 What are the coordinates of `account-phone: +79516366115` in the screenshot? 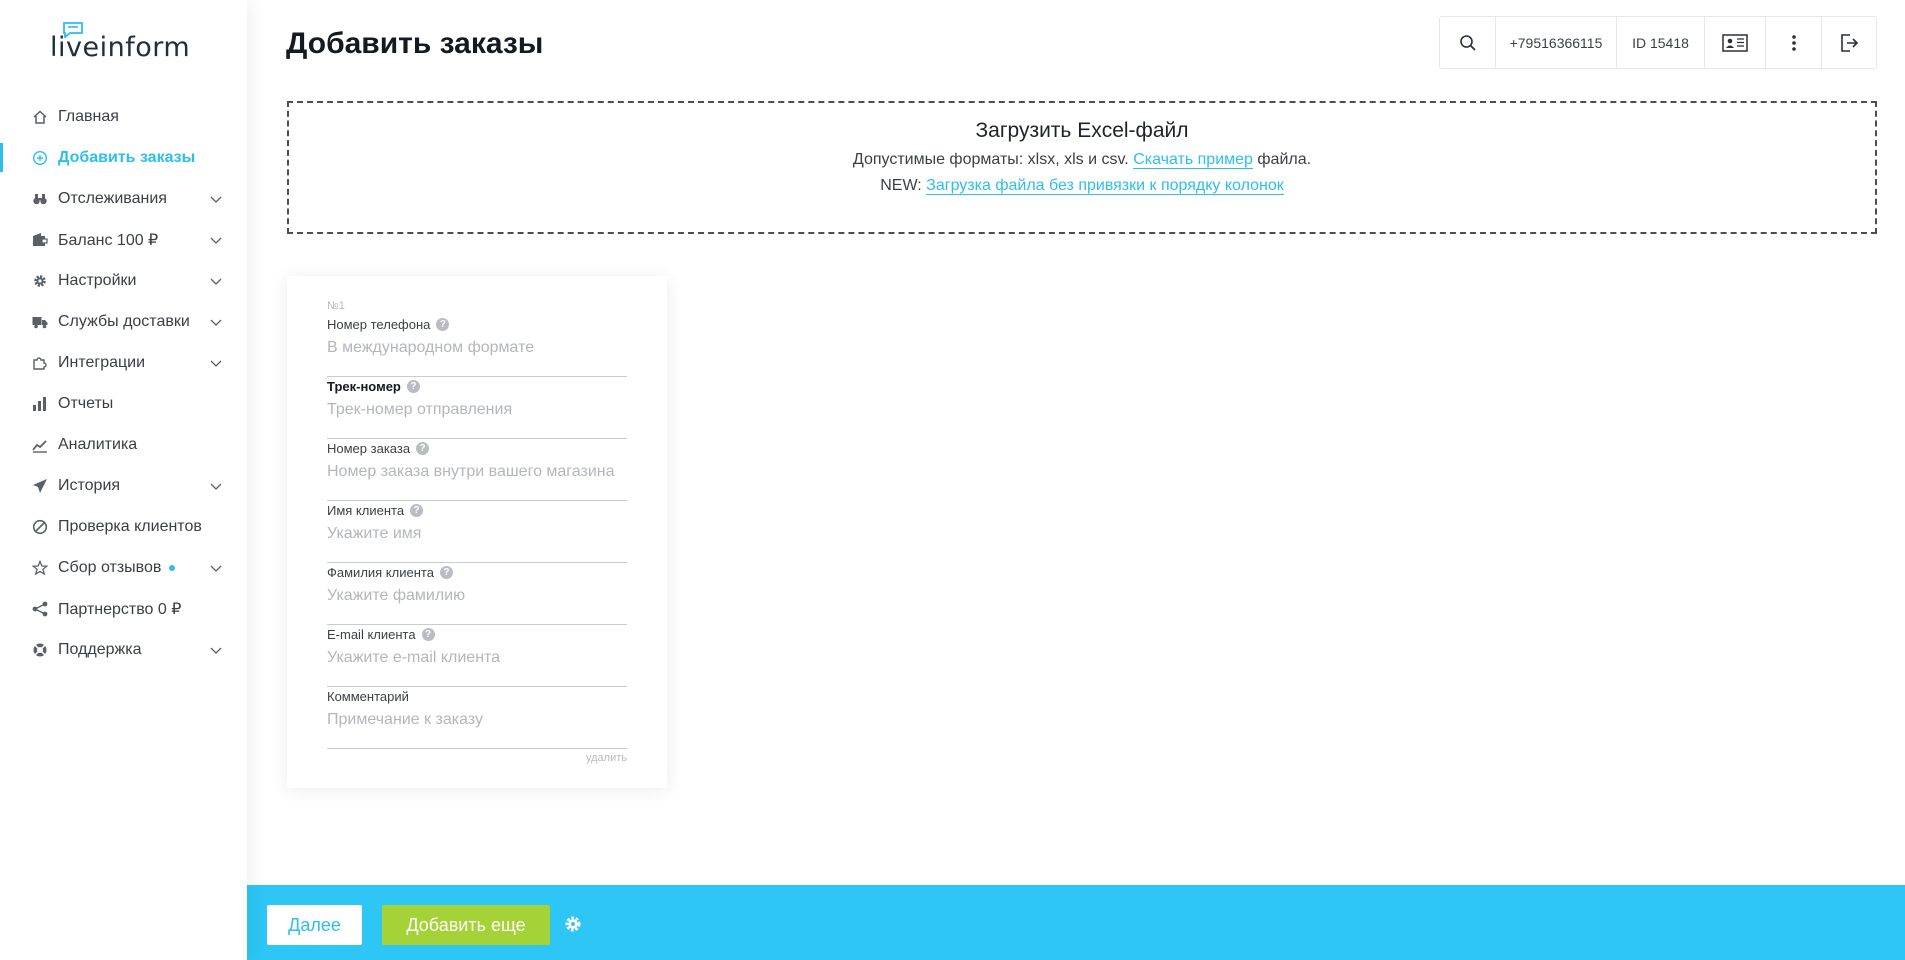 It's located at (1556, 42).